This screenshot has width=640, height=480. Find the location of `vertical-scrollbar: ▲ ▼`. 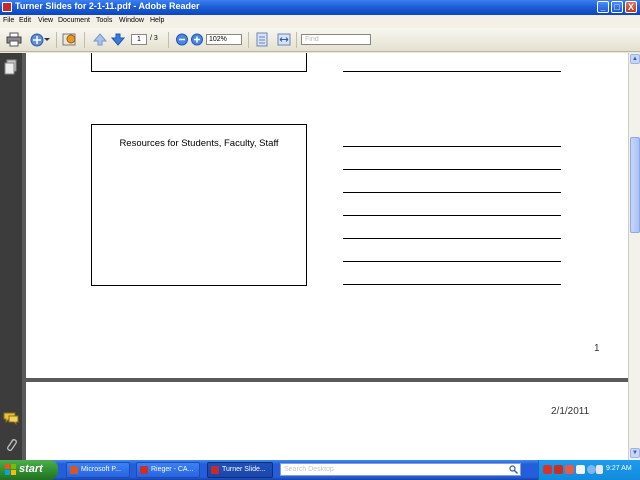

vertical-scrollbar: ▲ ▼ is located at coordinates (634, 256).